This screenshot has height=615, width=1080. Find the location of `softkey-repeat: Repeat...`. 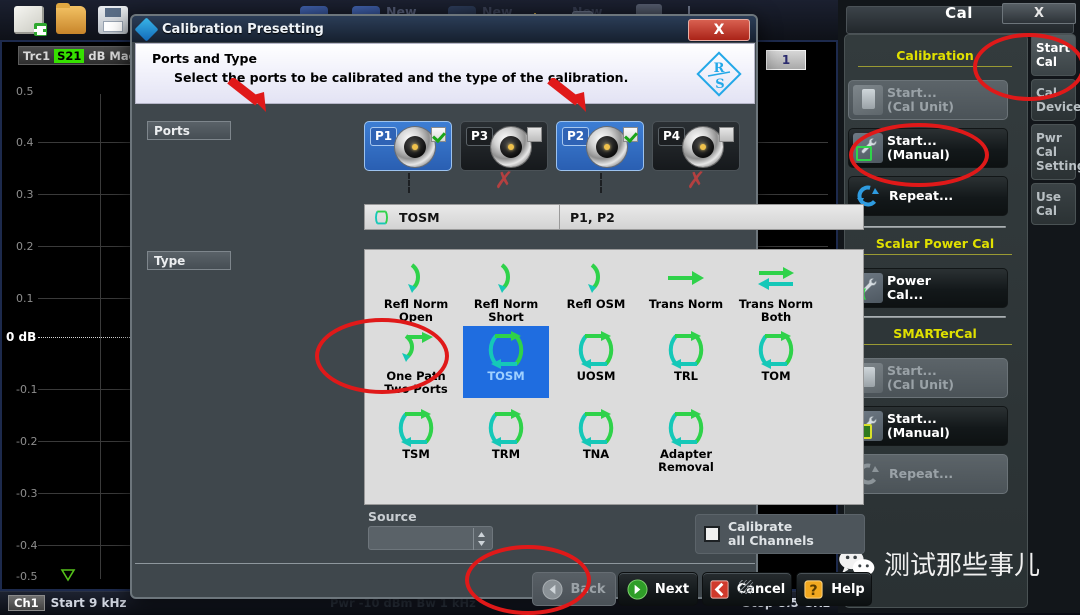

softkey-repeat: Repeat... is located at coordinates (928, 196).